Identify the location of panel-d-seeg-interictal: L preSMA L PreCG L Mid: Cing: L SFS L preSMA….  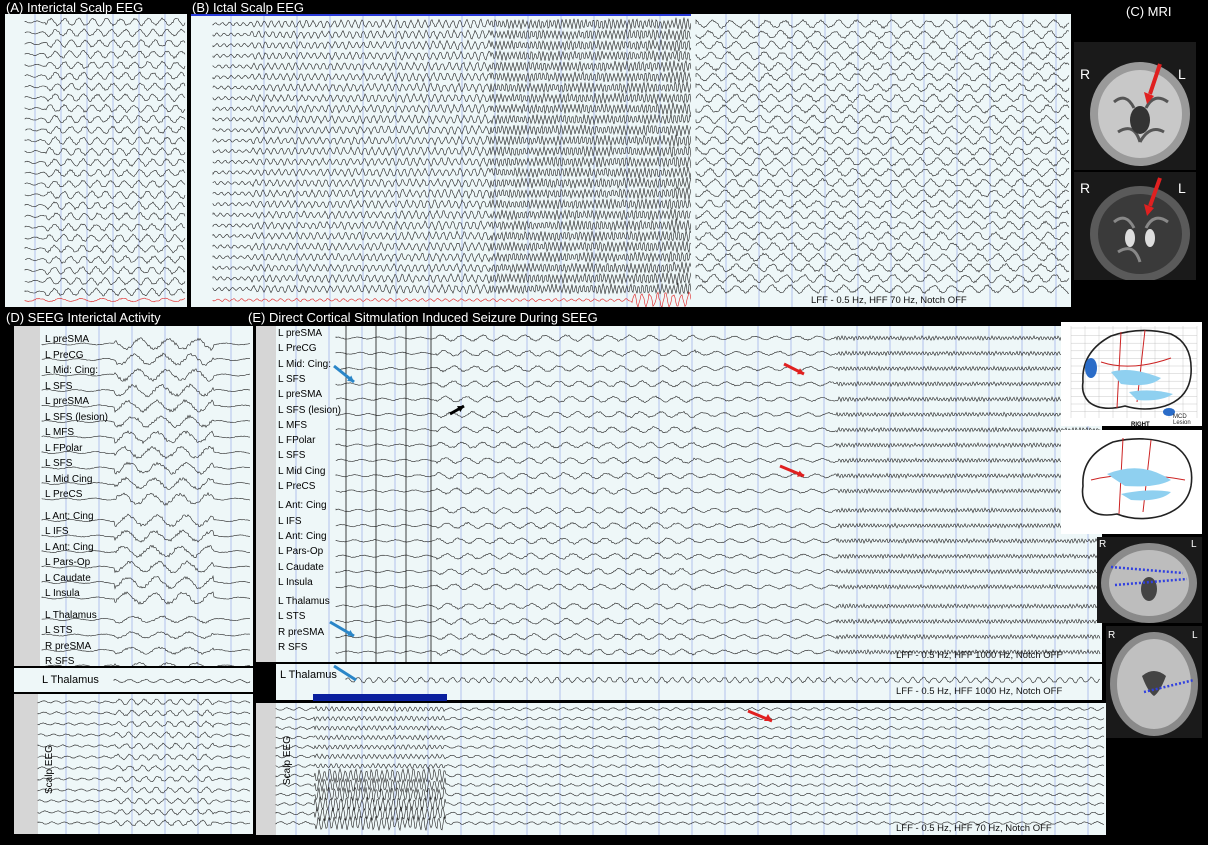
(133, 496).